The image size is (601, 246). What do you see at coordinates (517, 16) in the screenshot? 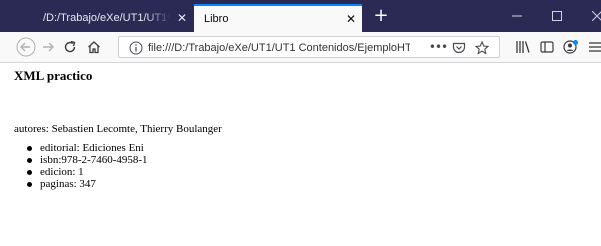
I see `minimize-icon` at bounding box center [517, 16].